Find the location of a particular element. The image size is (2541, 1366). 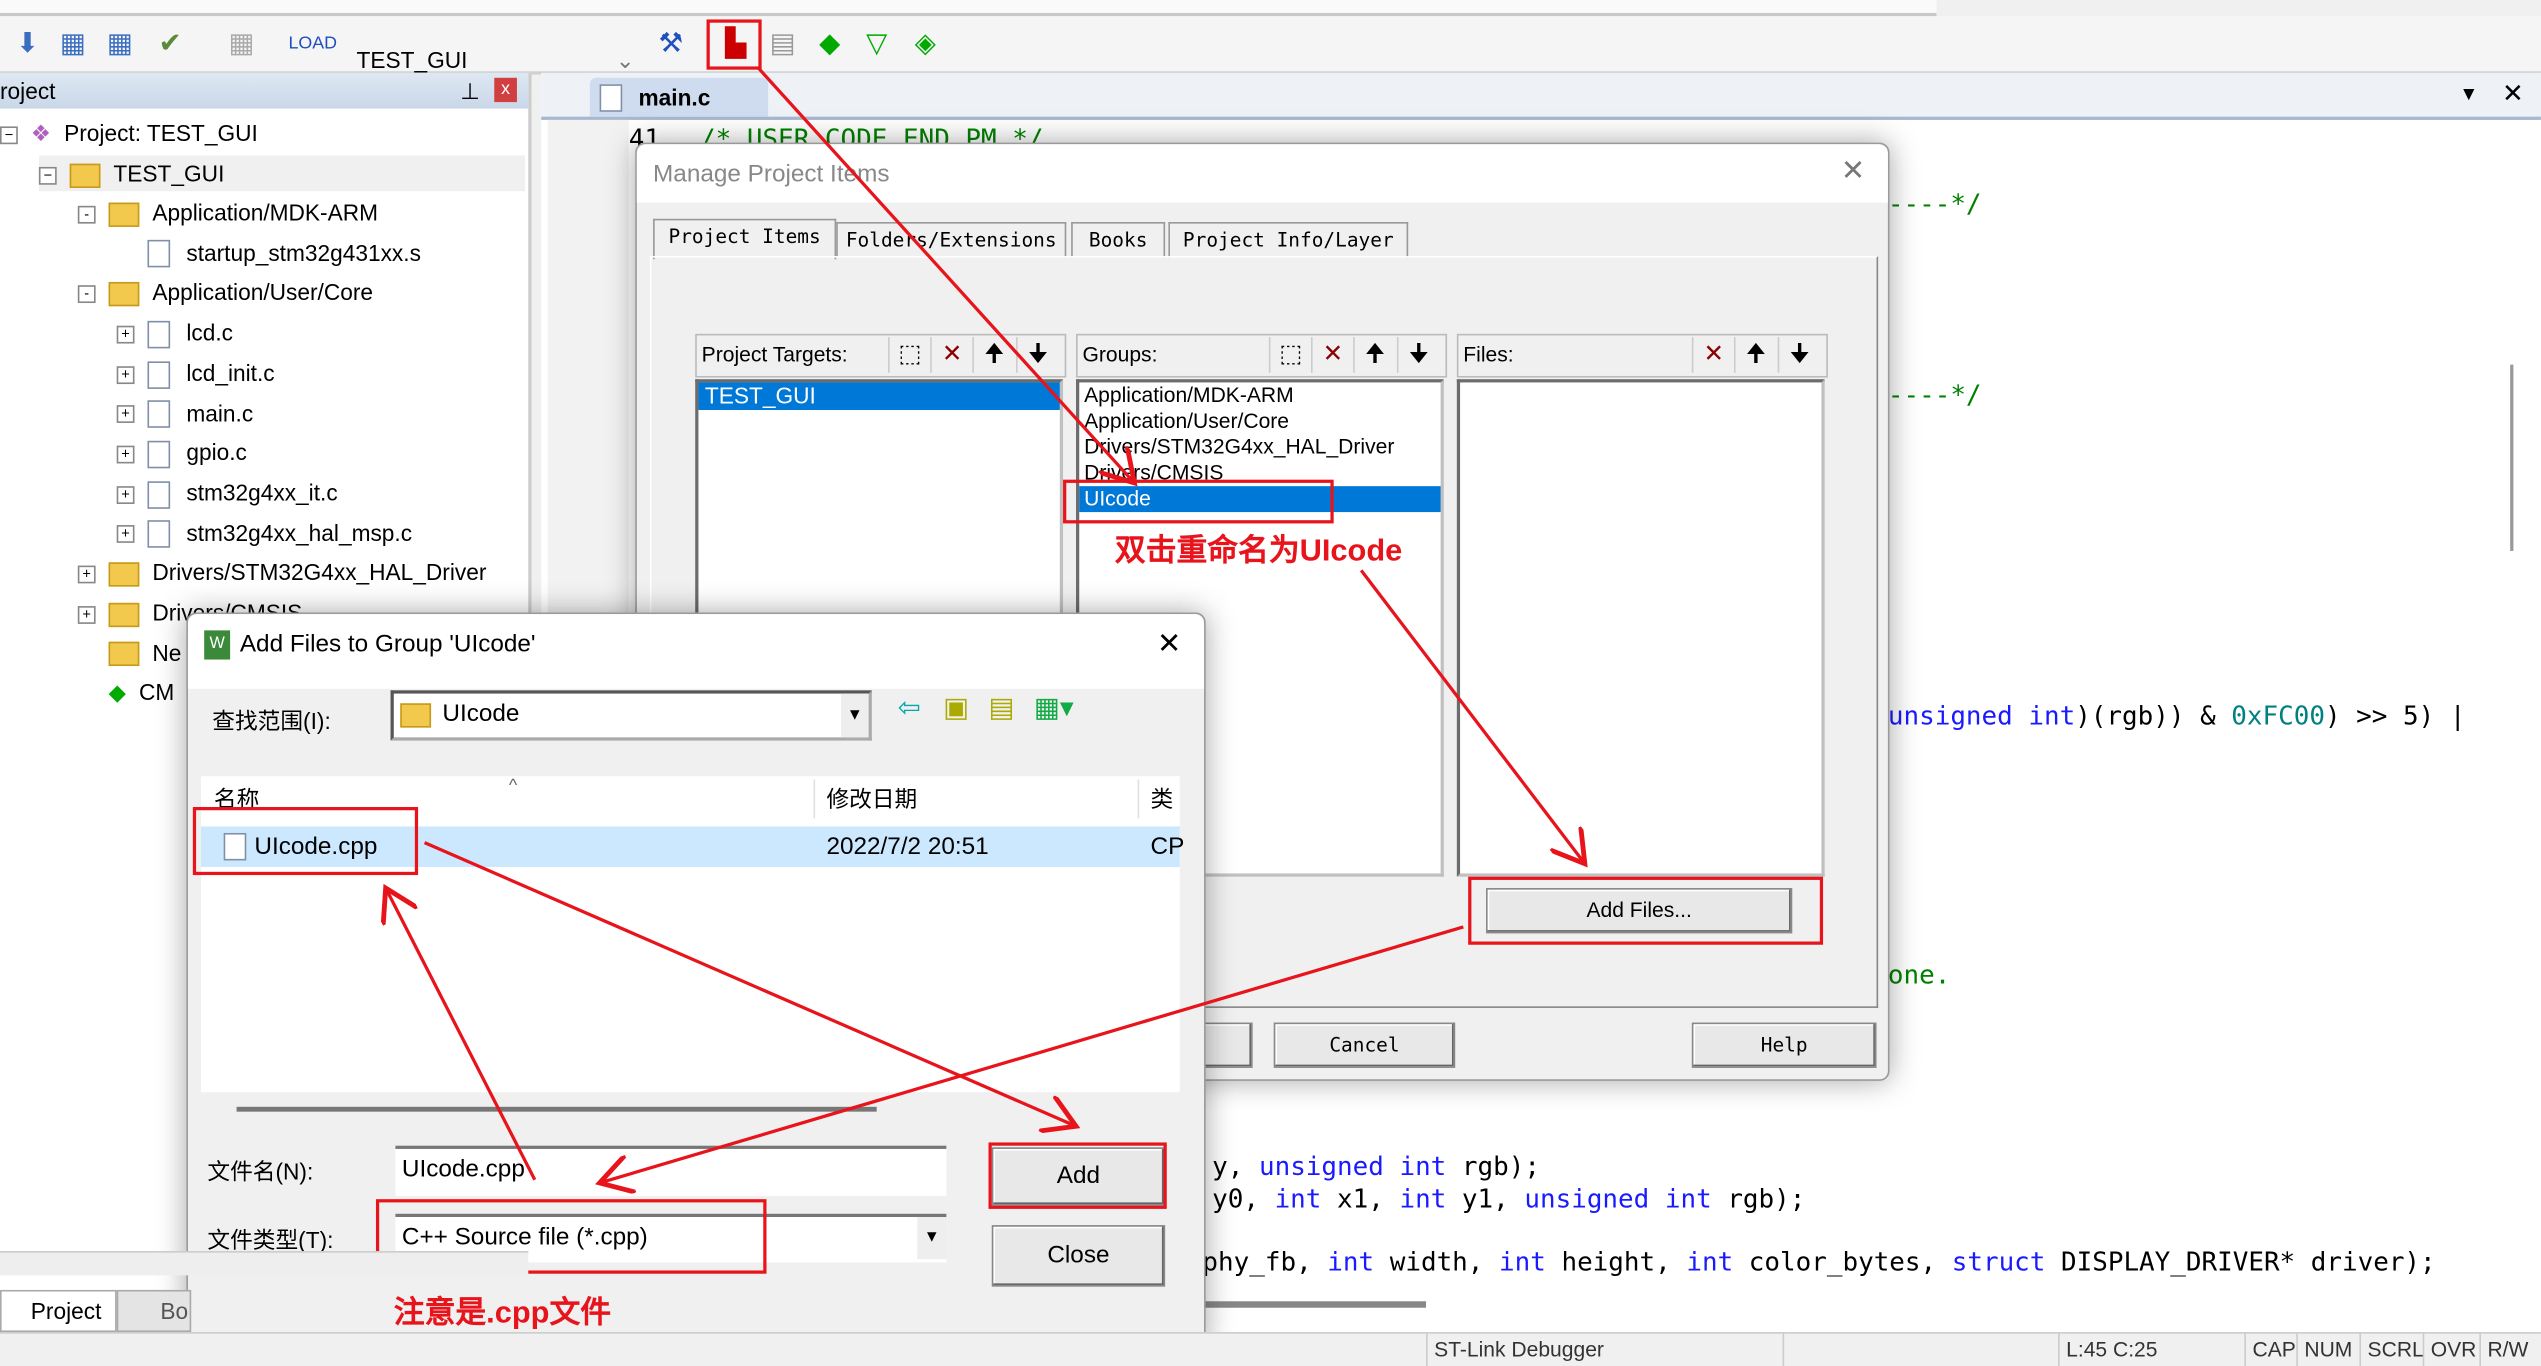

tab-label: Project is located at coordinates (66, 1311).